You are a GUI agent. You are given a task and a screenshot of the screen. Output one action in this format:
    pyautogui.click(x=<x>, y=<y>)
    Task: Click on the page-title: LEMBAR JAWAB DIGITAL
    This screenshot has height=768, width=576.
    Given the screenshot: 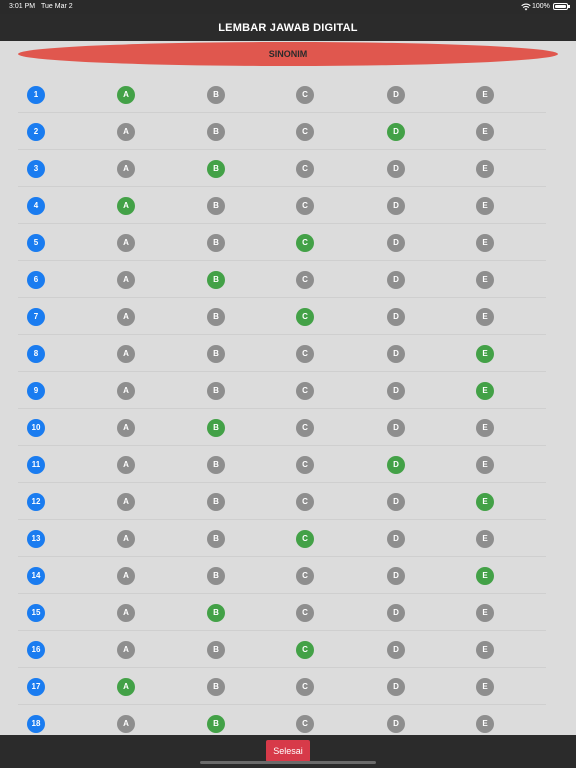 What is the action you would take?
    pyautogui.click(x=288, y=28)
    